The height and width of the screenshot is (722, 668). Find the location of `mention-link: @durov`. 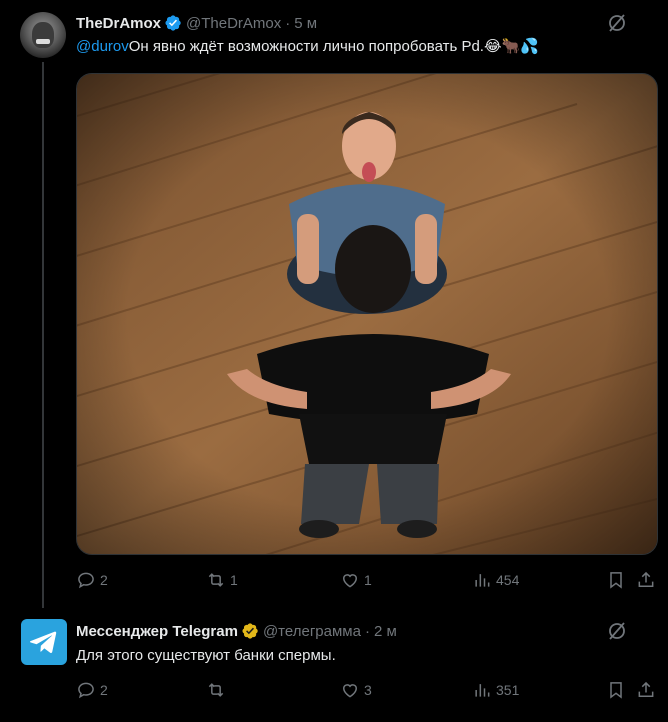

mention-link: @durov is located at coordinates (102, 46).